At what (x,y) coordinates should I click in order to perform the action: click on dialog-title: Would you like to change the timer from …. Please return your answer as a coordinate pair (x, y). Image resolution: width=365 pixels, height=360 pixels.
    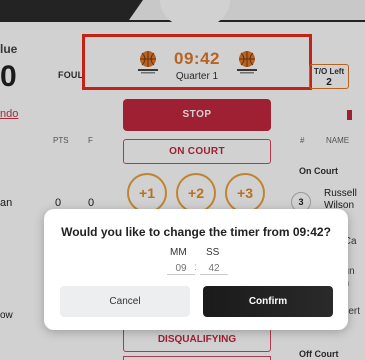
    Looking at the image, I should click on (196, 232).